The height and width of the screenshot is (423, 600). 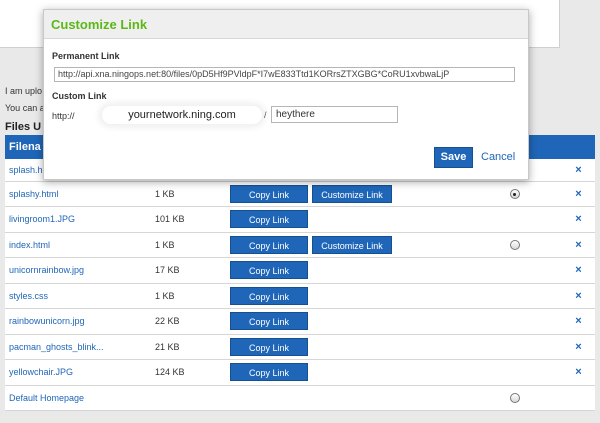 What do you see at coordinates (170, 219) in the screenshot?
I see `file-size: 101 KB` at bounding box center [170, 219].